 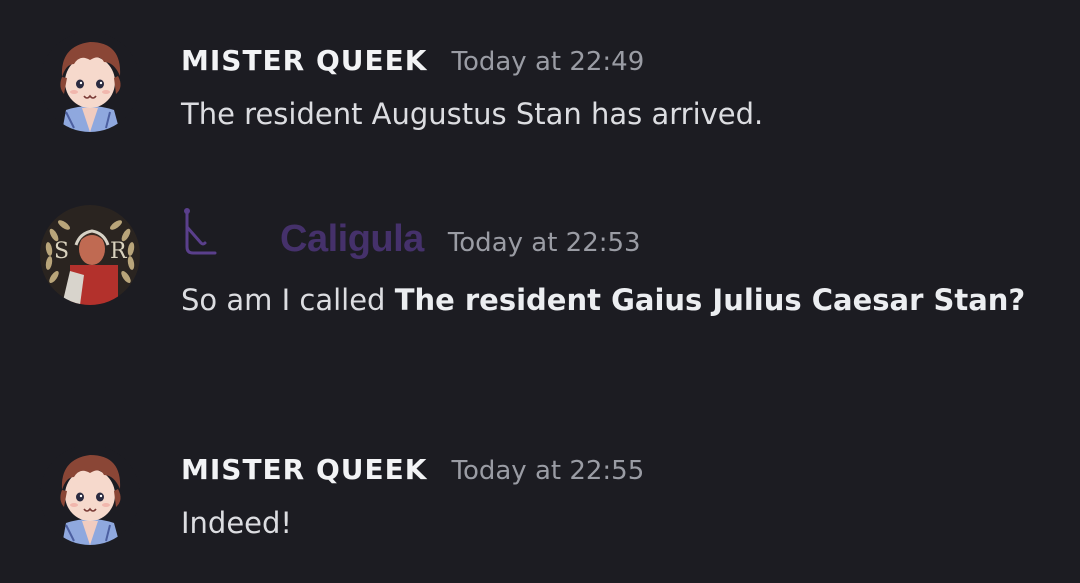 I want to click on message-header: Caligula Today at 22:53, so click(x=460, y=239).